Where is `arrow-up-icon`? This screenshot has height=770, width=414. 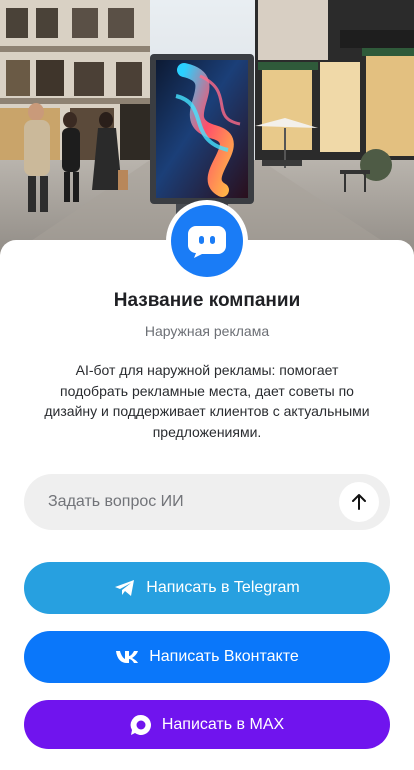 arrow-up-icon is located at coordinates (359, 502).